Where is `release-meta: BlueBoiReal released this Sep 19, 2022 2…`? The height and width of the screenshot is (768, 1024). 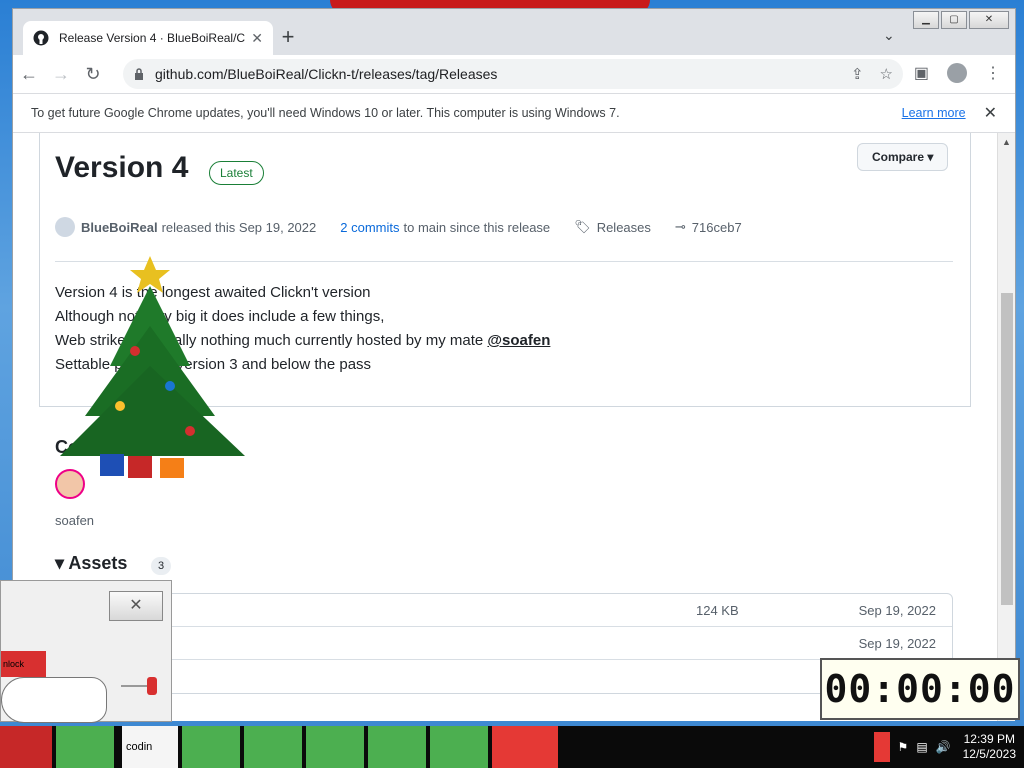 release-meta: BlueBoiReal released this Sep 19, 2022 2… is located at coordinates (398, 227).